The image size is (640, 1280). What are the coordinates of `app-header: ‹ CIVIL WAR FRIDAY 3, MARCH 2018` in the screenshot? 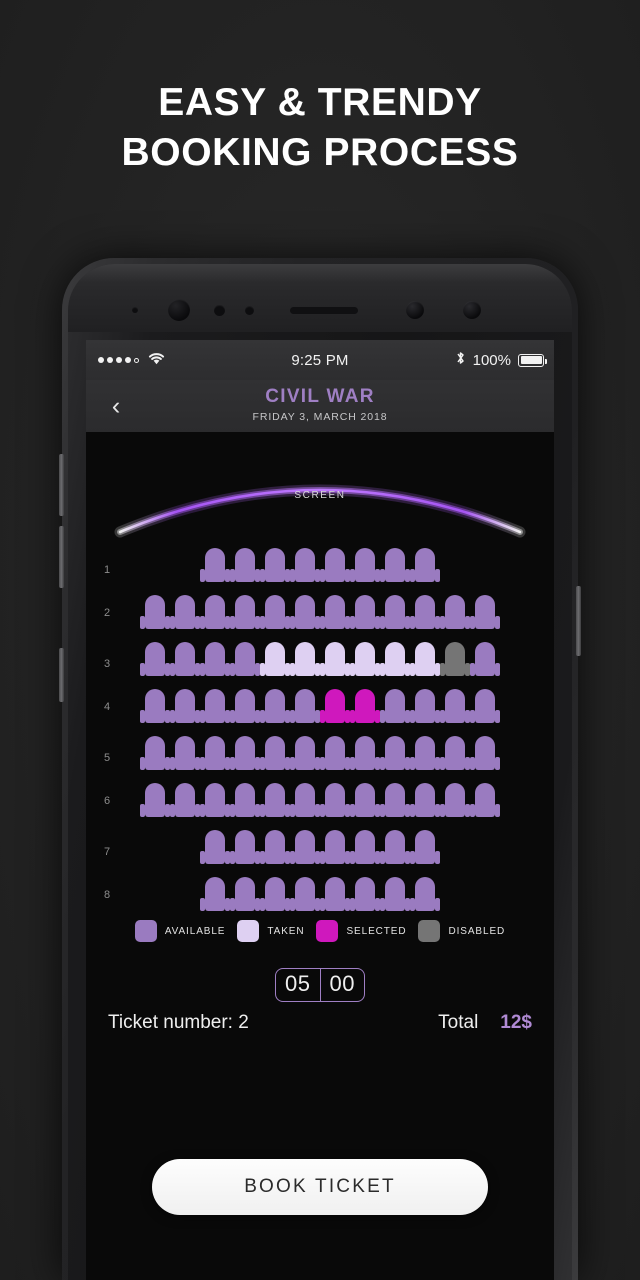 It's located at (320, 406).